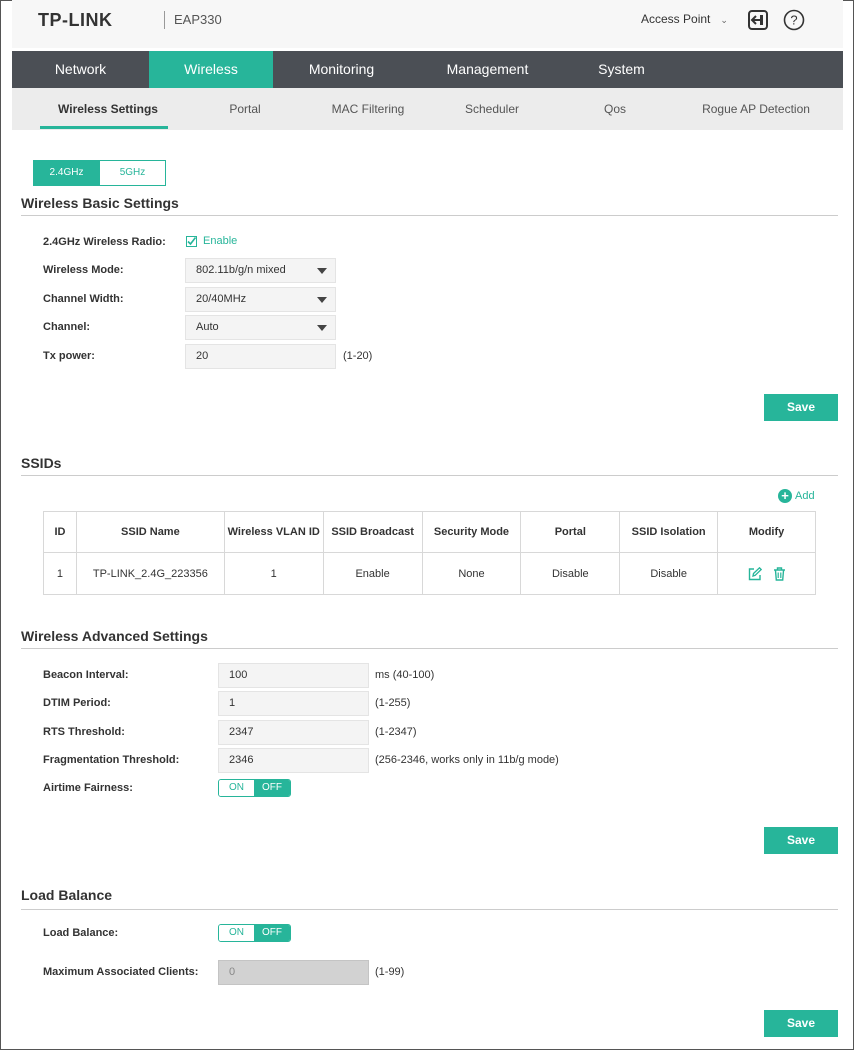  Describe the element at coordinates (779, 573) in the screenshot. I see `delete-icon` at that location.